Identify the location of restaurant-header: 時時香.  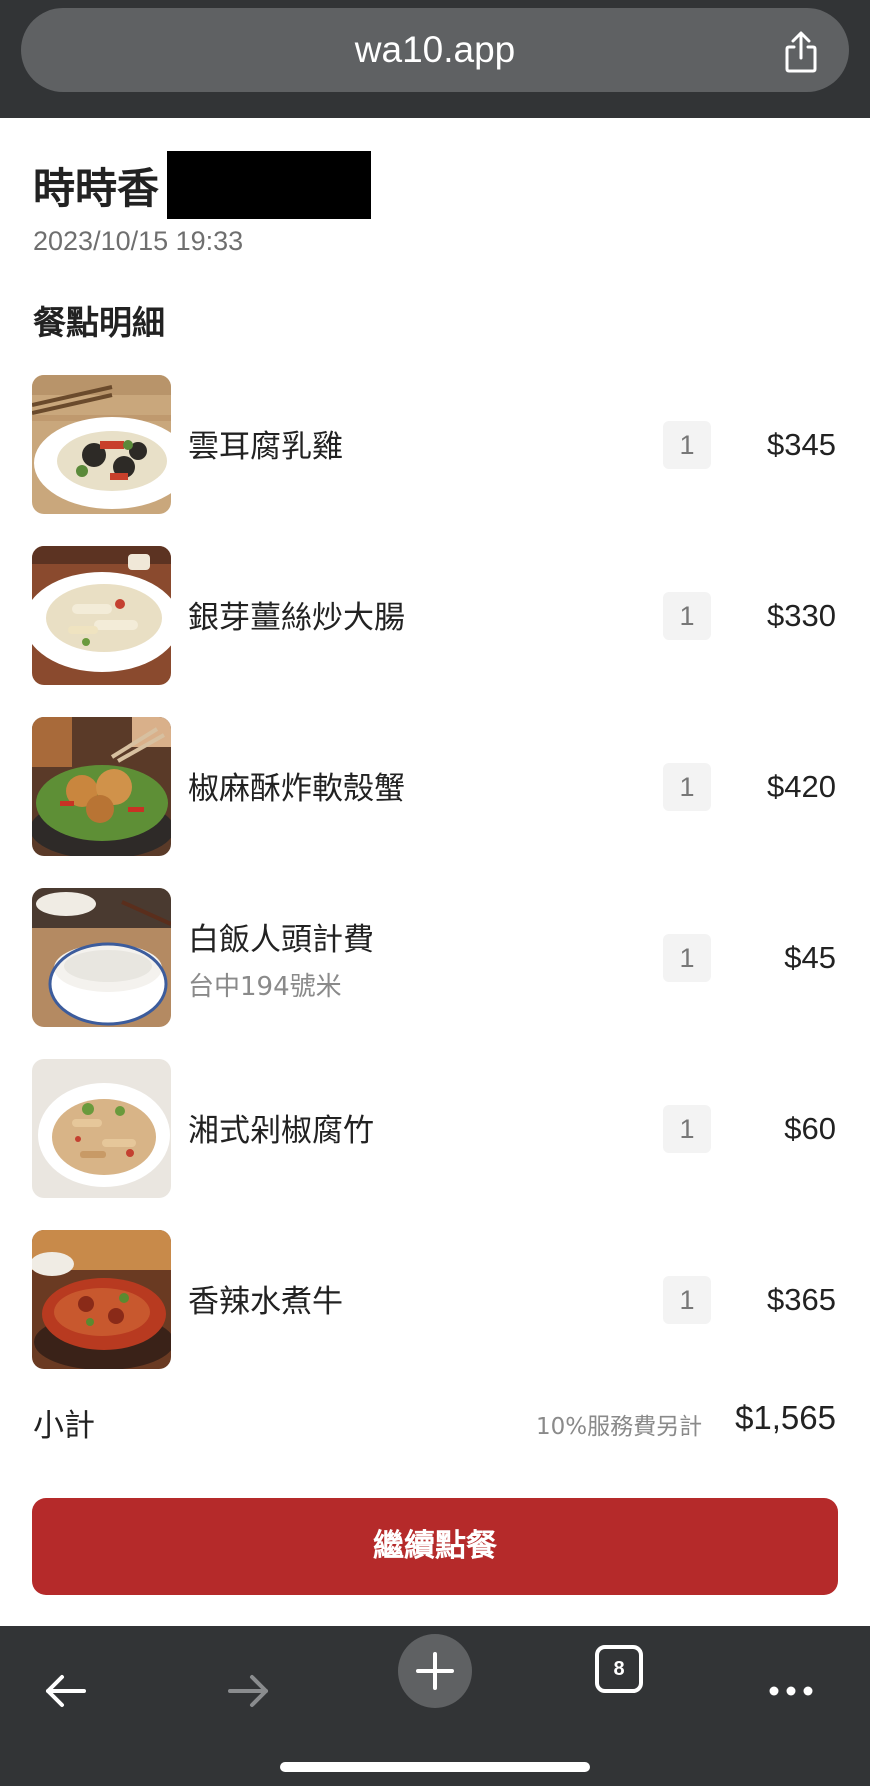
(202, 185).